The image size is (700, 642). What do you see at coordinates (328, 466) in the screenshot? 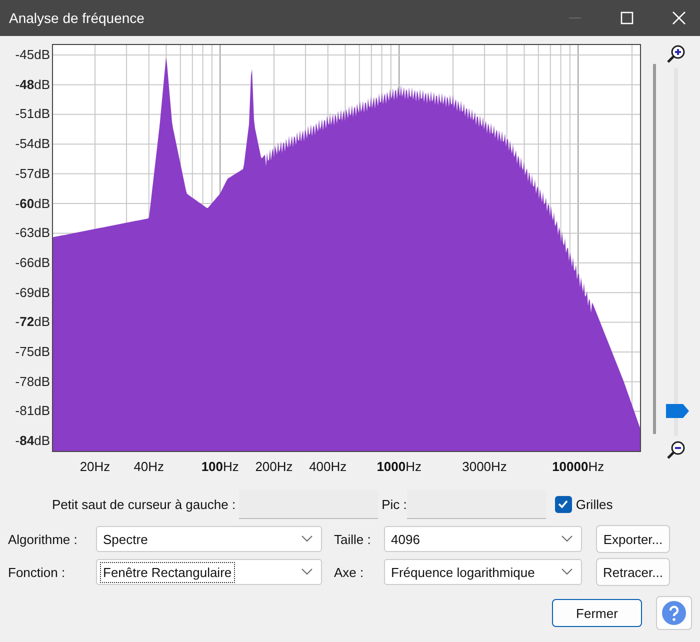
I see `axis-label: 400Hz` at bounding box center [328, 466].